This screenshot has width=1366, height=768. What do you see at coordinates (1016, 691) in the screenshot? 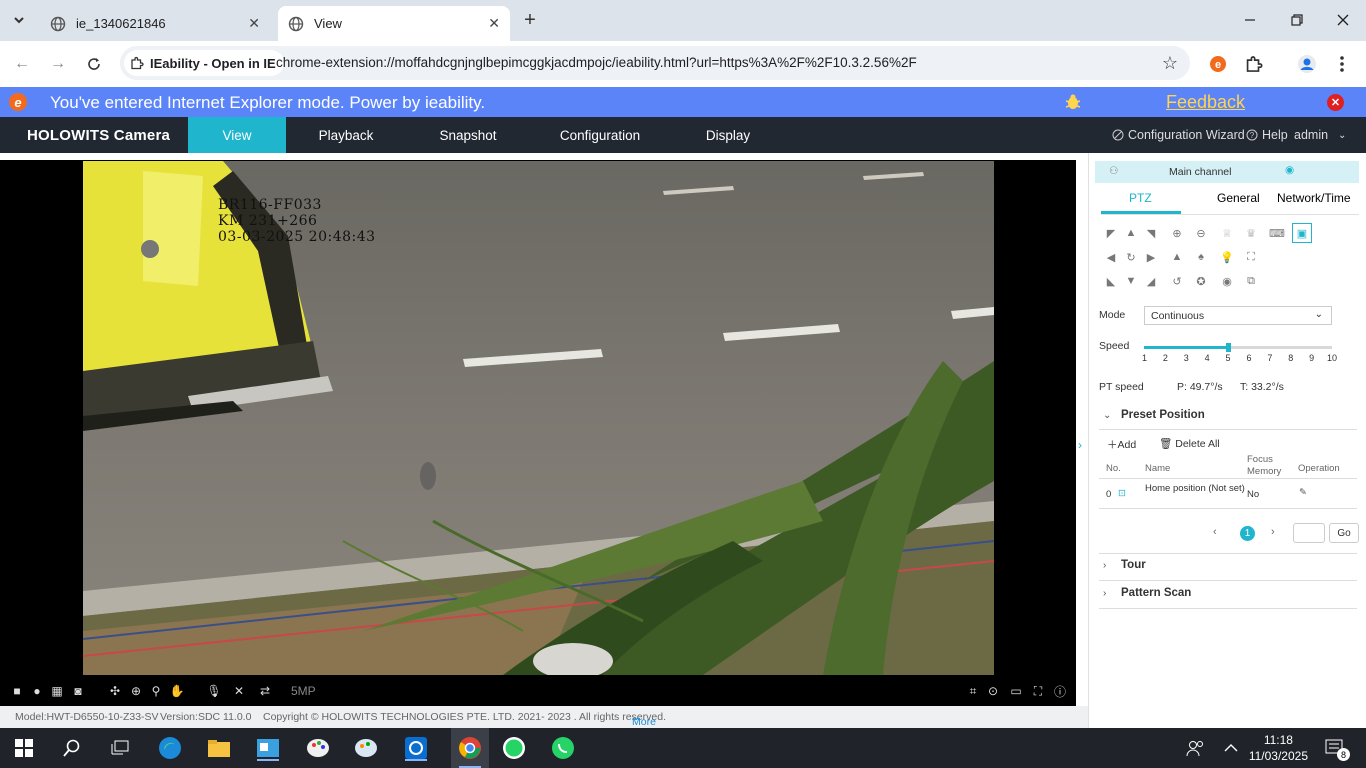
I see `fit-window-icon: ▭` at bounding box center [1016, 691].